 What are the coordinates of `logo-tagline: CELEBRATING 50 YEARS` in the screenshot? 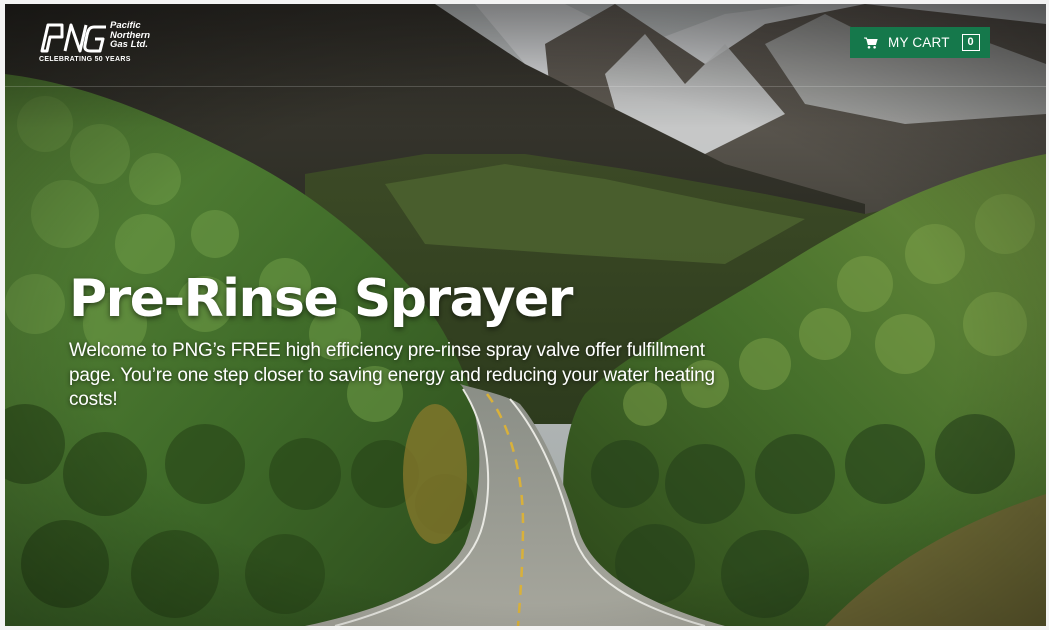 It's located at (85, 59).